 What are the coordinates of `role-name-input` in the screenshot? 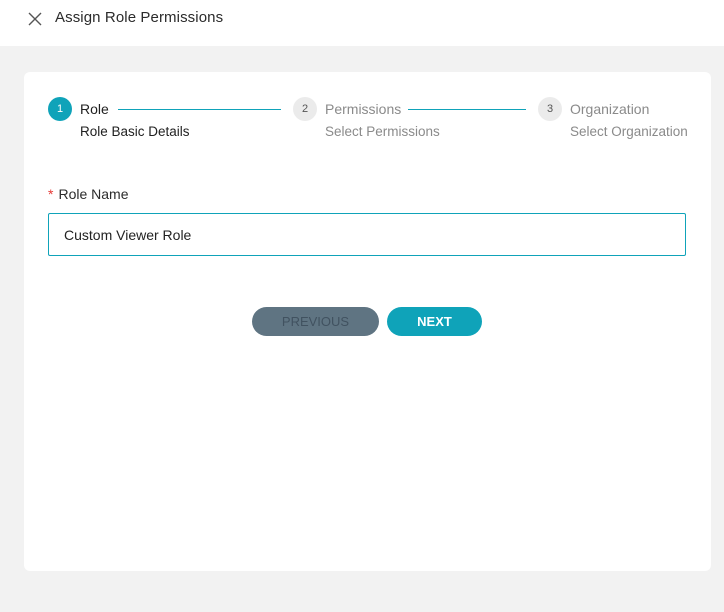 It's located at (367, 234).